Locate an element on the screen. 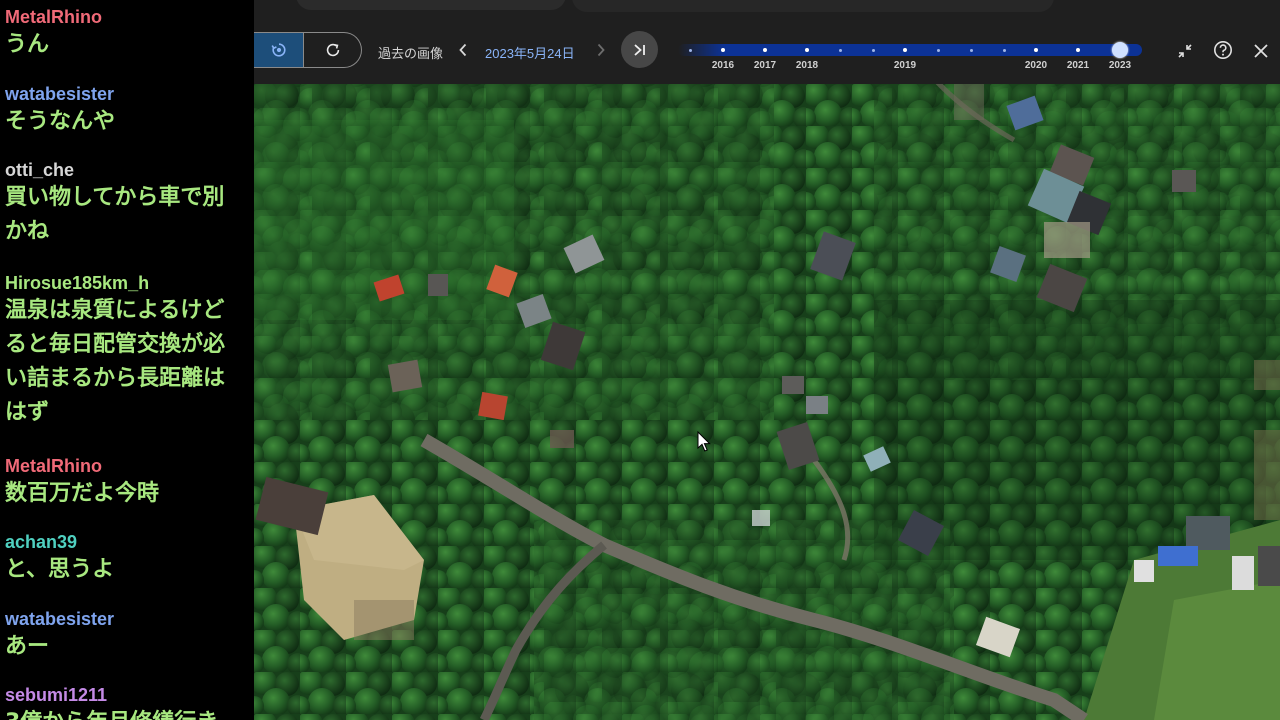 This screenshot has width=1280, height=720. timeline-tick-2016 is located at coordinates (723, 50).